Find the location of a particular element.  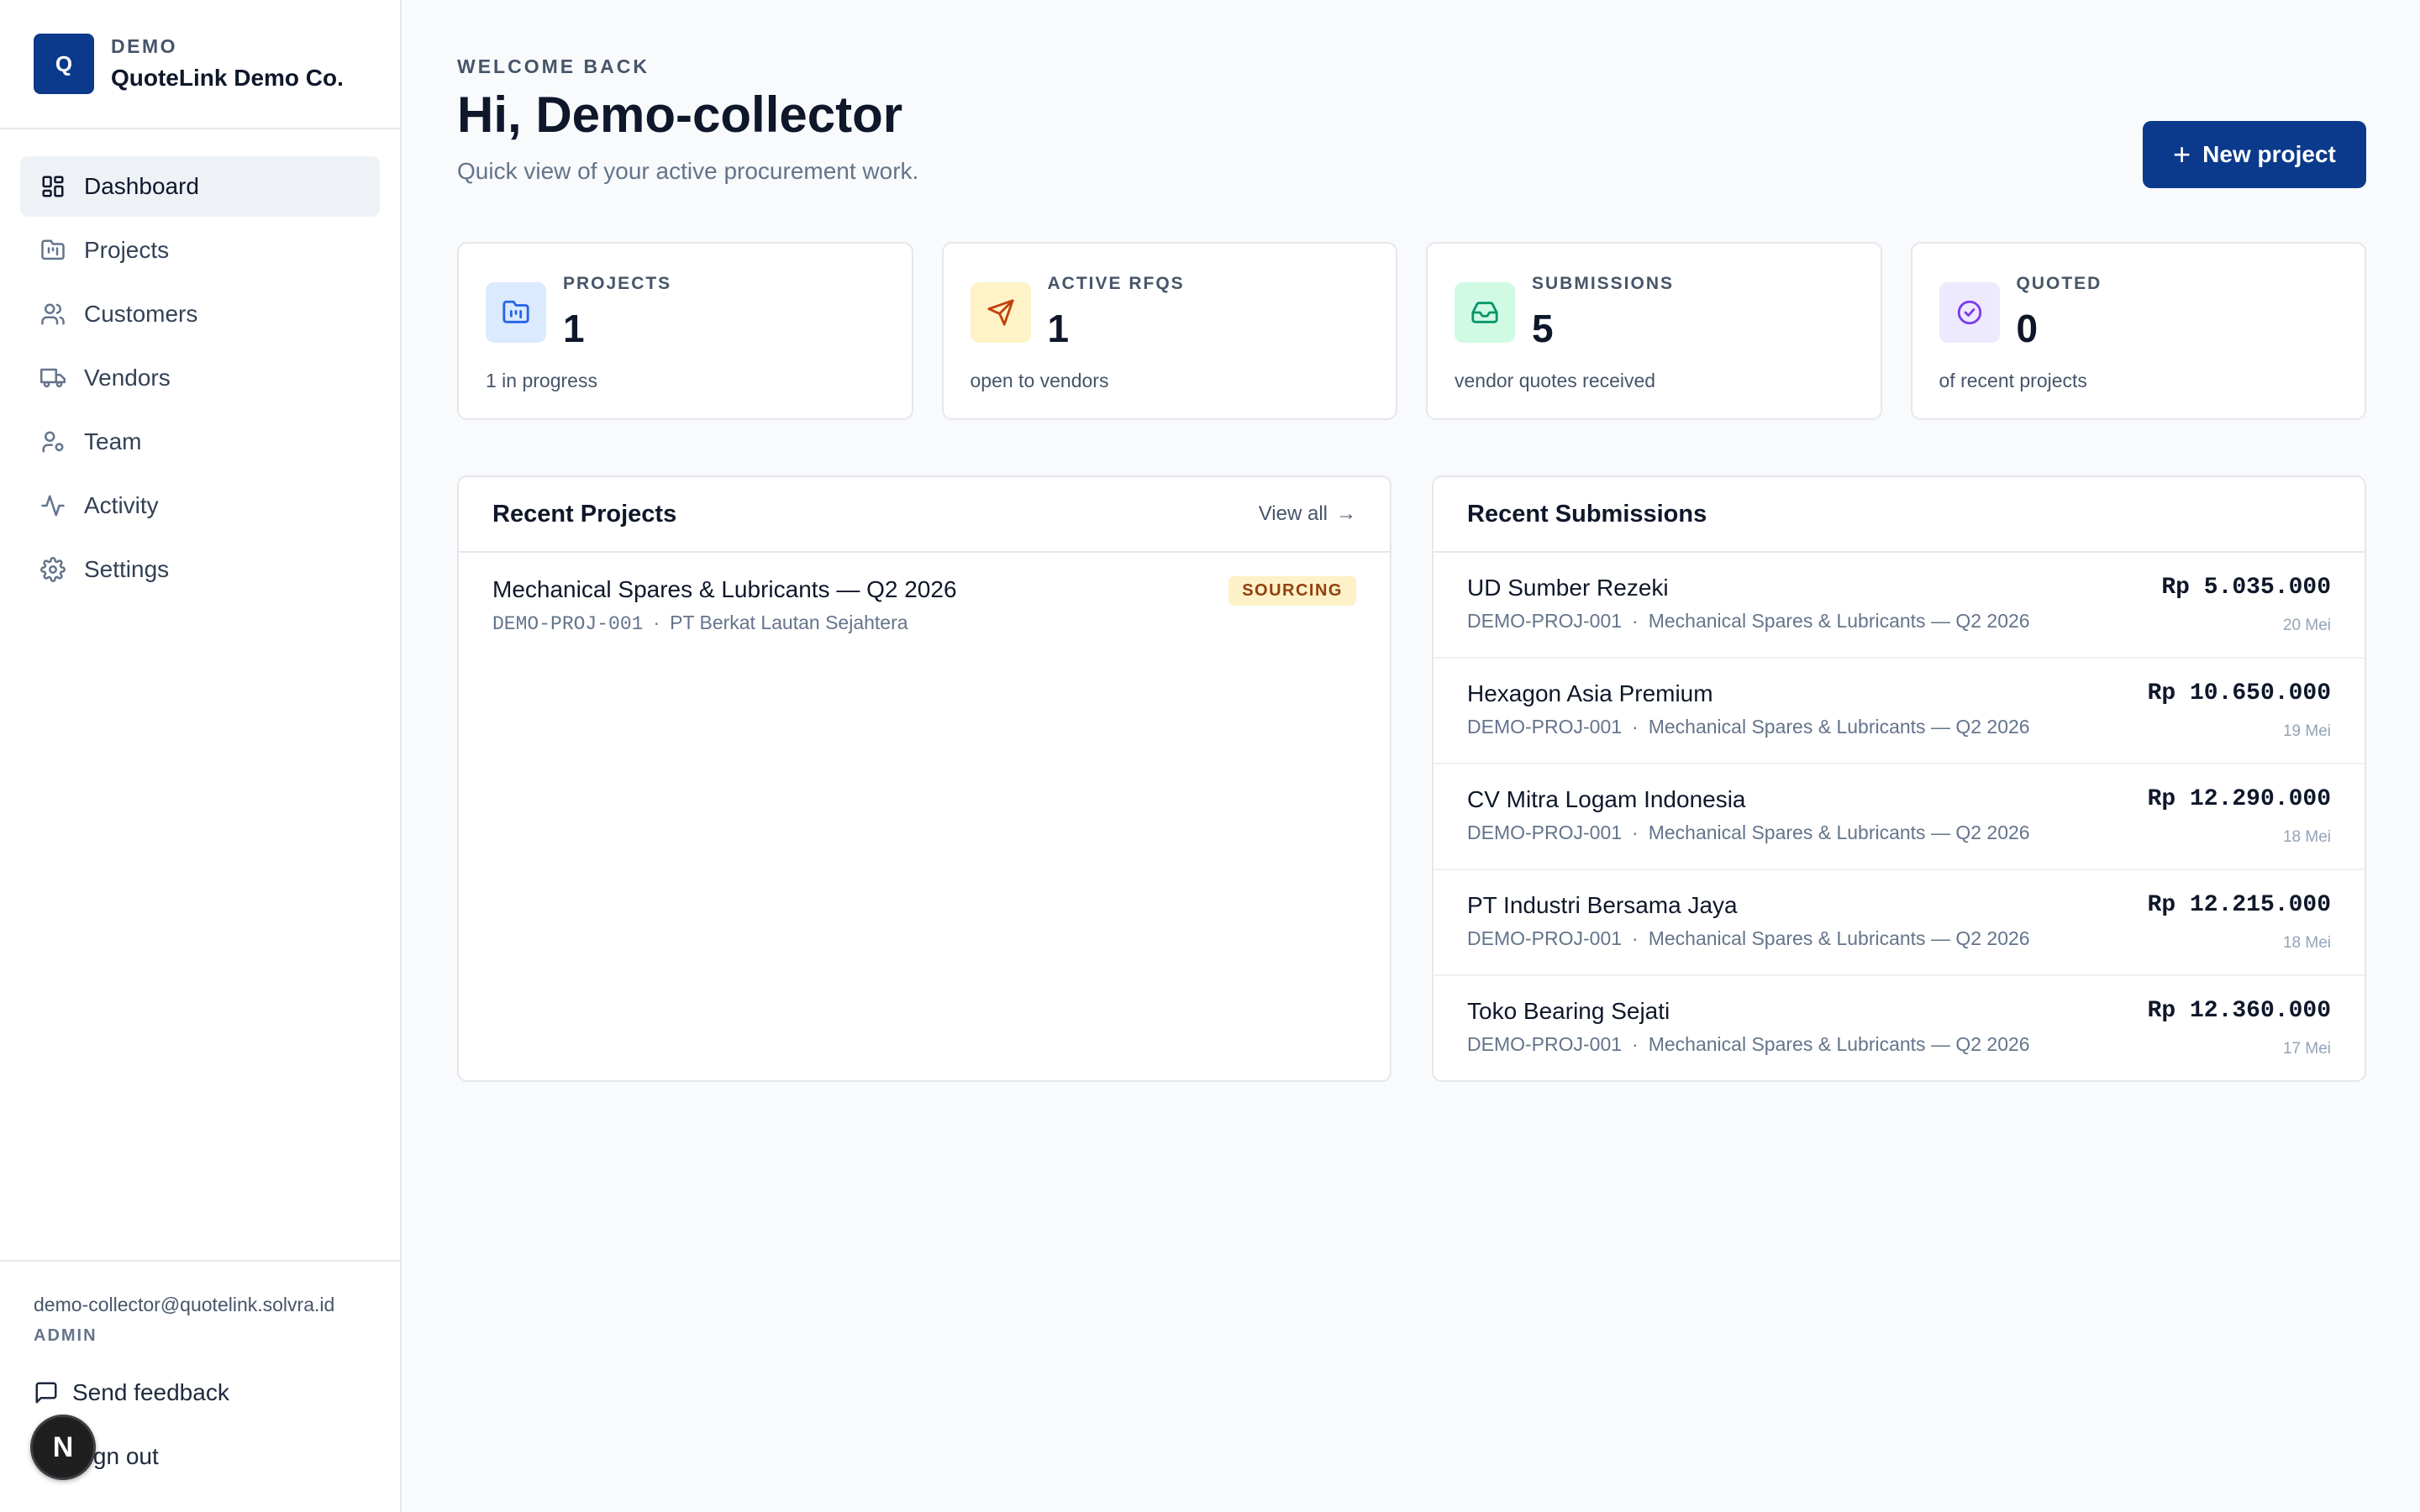

stat-card-active-rfqs: ACTIVE RFQS 1 open to vendors is located at coordinates (1169, 331).